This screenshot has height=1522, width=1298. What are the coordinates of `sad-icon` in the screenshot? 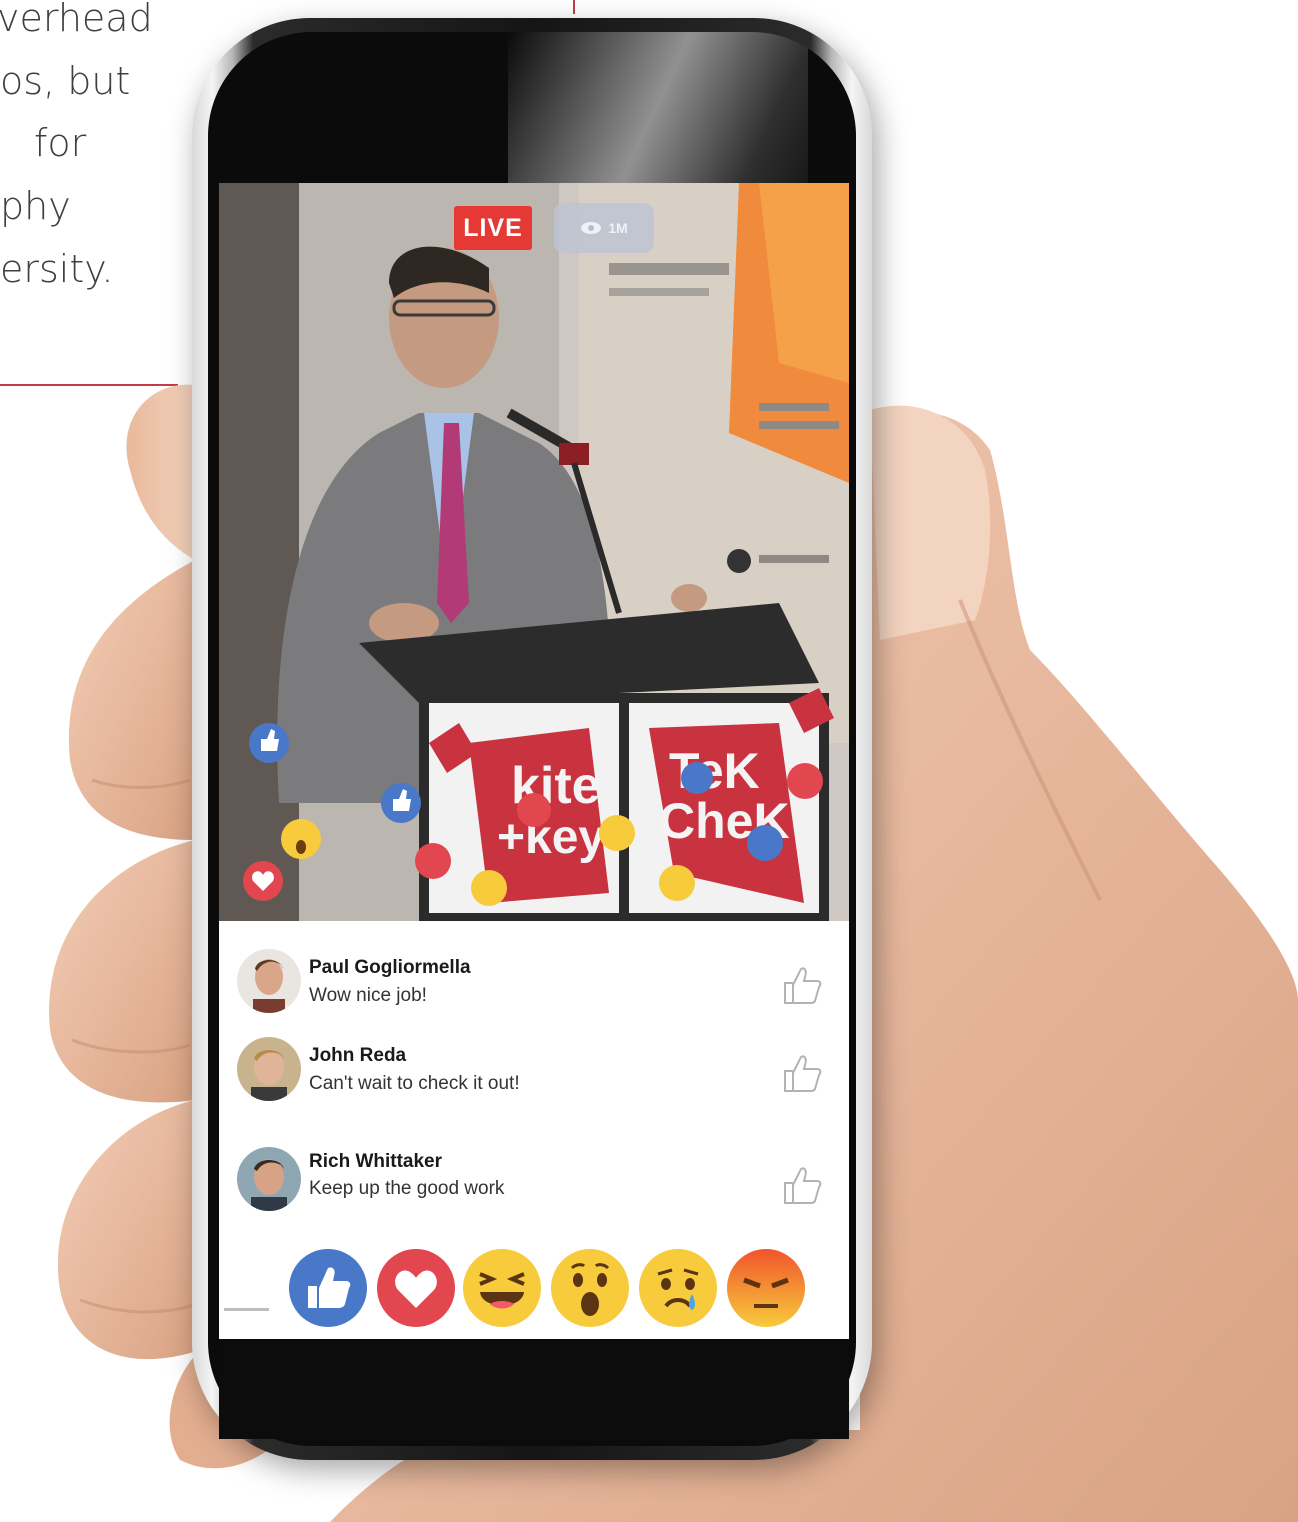 It's located at (678, 1288).